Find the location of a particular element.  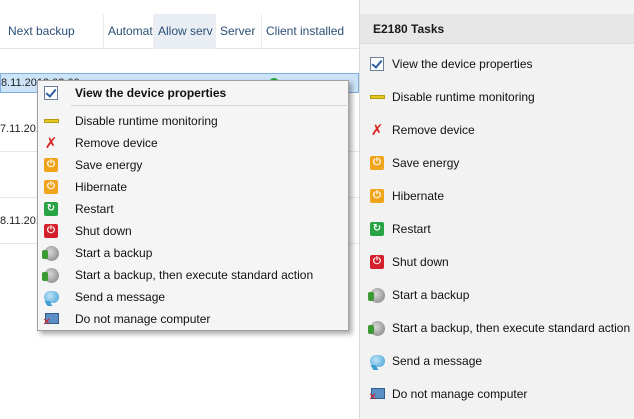

task-label: Hibernate is located at coordinates (418, 196).